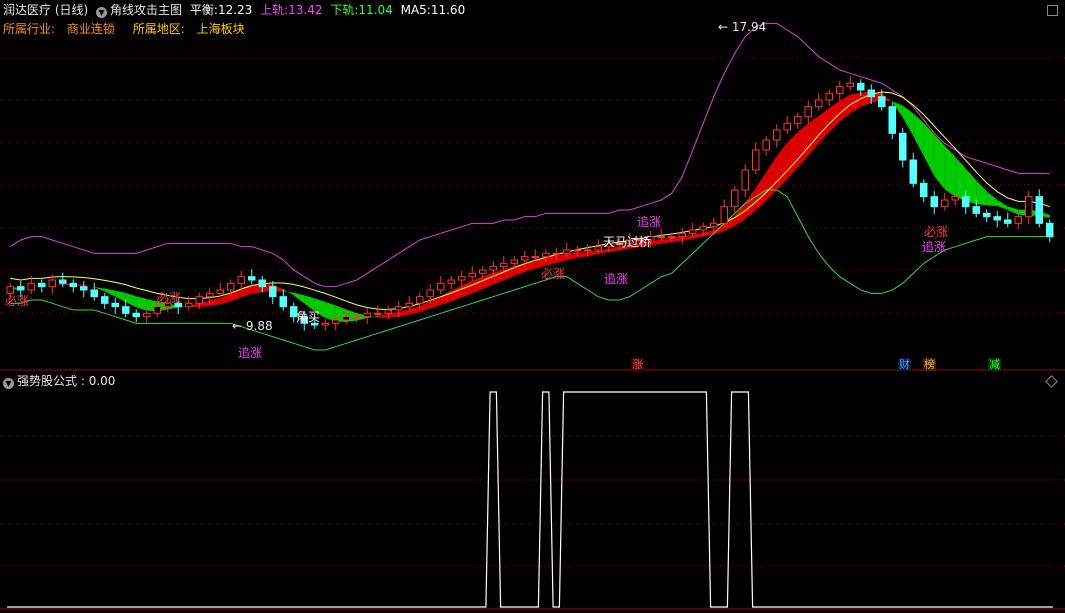 Image resolution: width=1065 pixels, height=613 pixels. I want to click on event-badge: 财, so click(904, 364).